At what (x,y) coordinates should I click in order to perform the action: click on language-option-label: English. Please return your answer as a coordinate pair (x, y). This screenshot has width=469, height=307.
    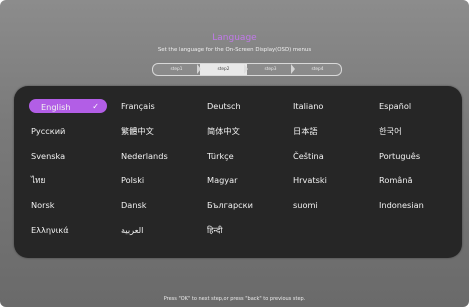
    Looking at the image, I should click on (56, 106).